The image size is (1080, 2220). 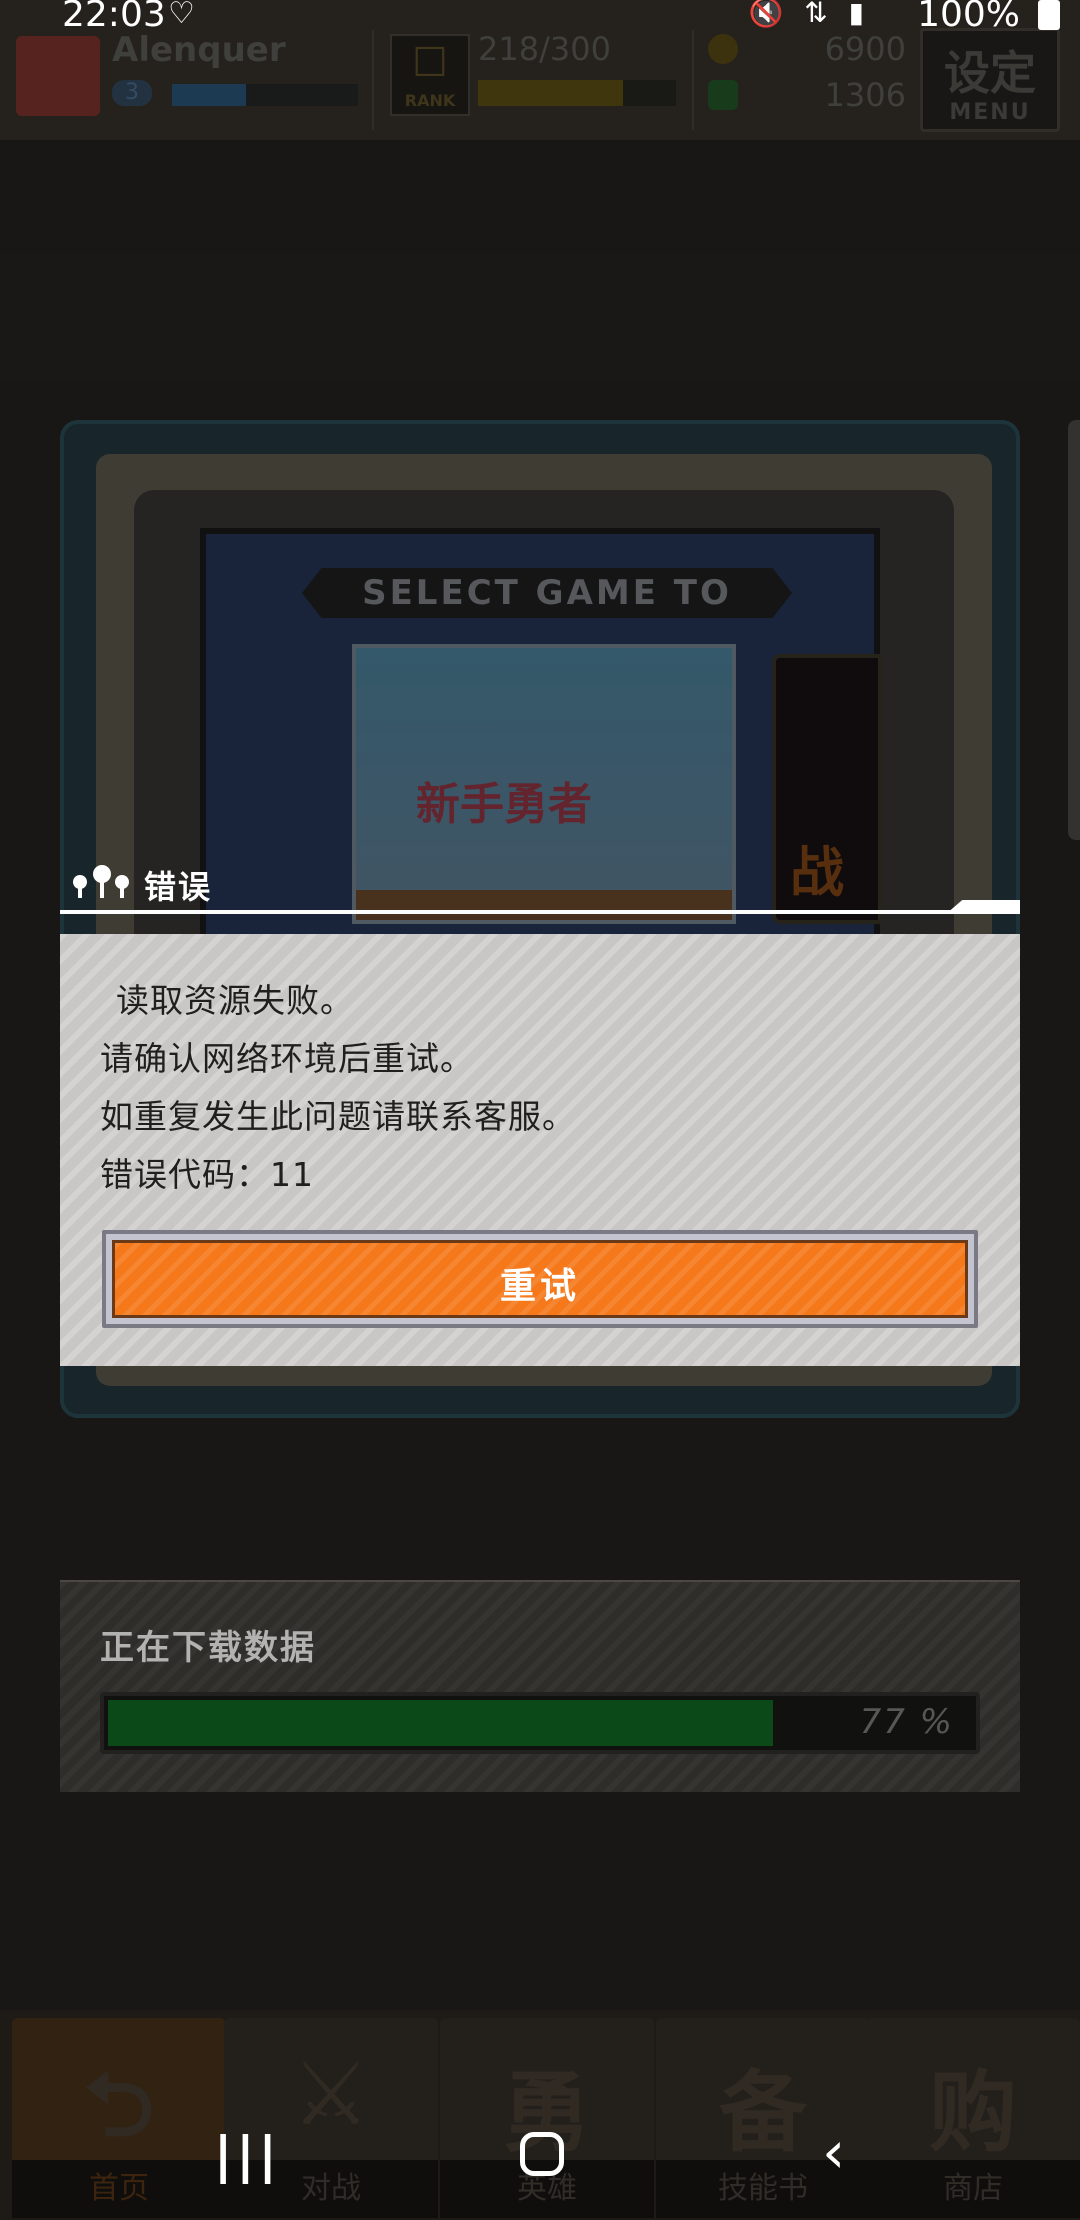 I want to click on error-dialog-title: 错误, so click(x=178, y=887).